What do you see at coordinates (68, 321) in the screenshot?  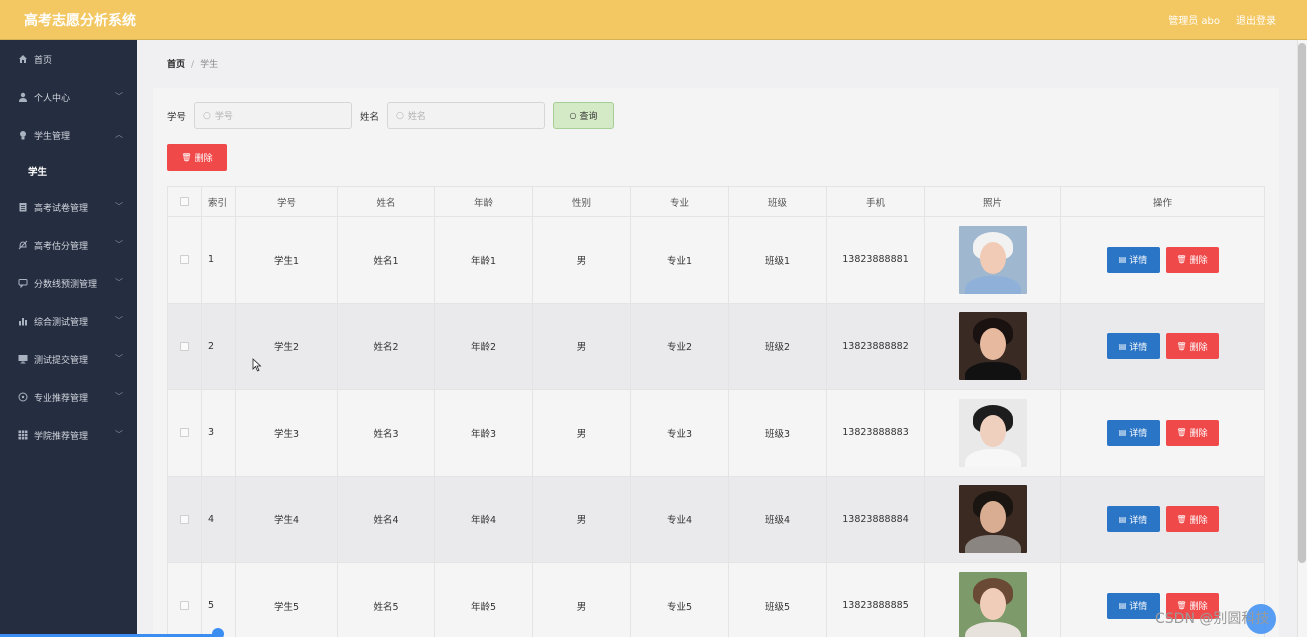 I see `sidebar-item-comprehensive-test-management: 综合测试管理 ﹀` at bounding box center [68, 321].